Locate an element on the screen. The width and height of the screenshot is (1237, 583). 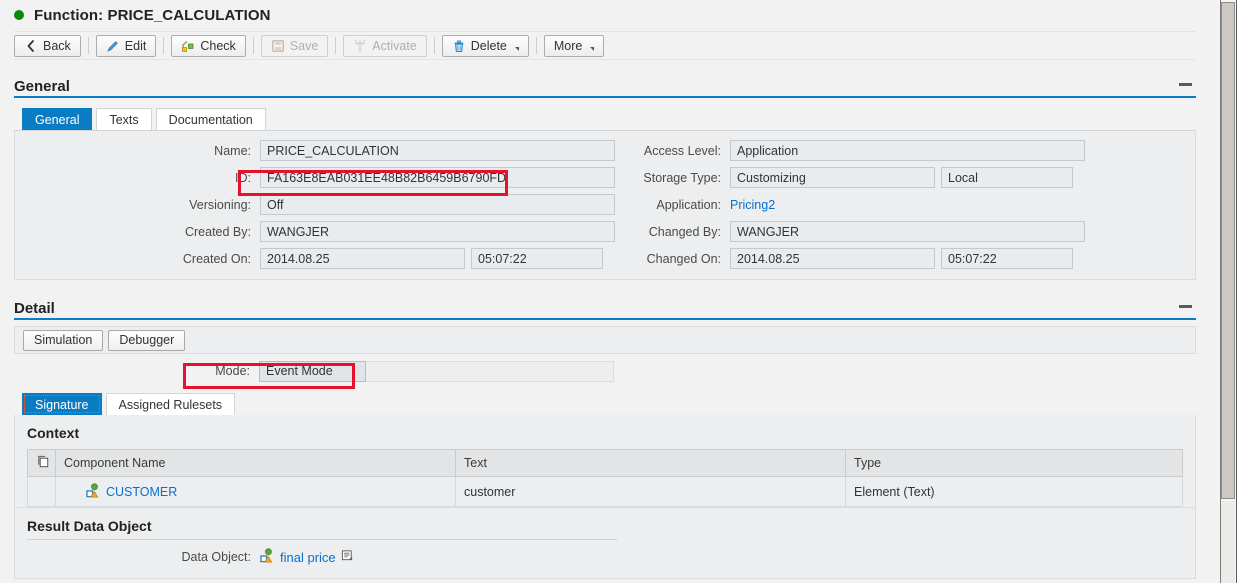
application-label: Application: is located at coordinates (688, 204).